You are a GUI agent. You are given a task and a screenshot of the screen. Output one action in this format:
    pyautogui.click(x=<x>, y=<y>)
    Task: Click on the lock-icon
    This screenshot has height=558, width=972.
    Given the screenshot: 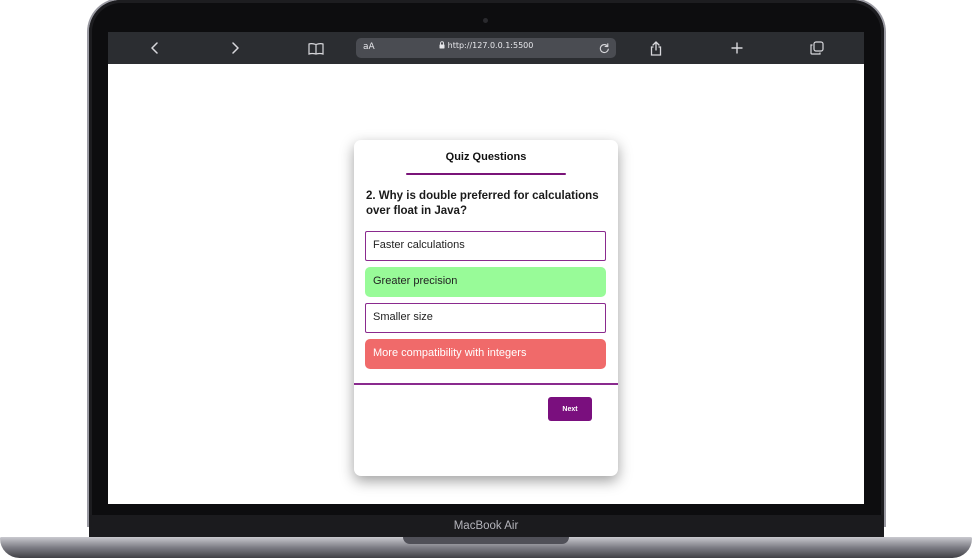 What is the action you would take?
    pyautogui.click(x=442, y=45)
    